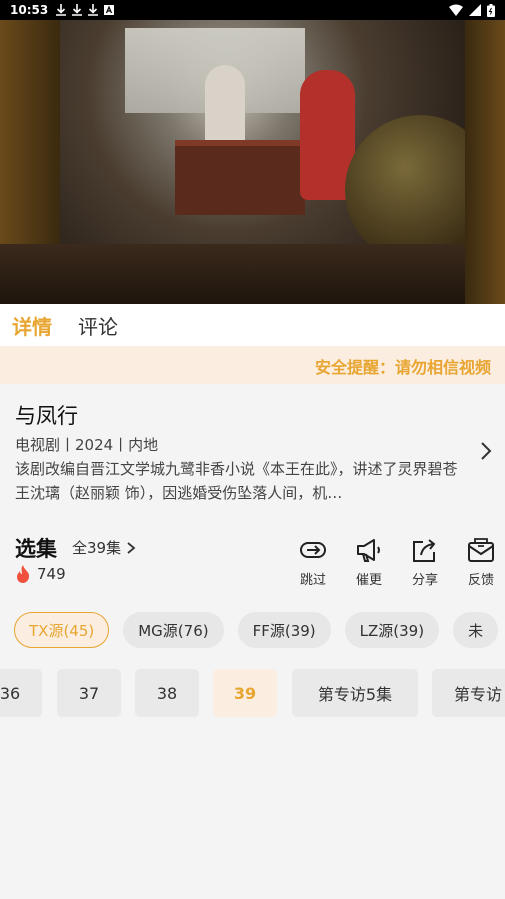  What do you see at coordinates (109, 10) in the screenshot?
I see `a-icon` at bounding box center [109, 10].